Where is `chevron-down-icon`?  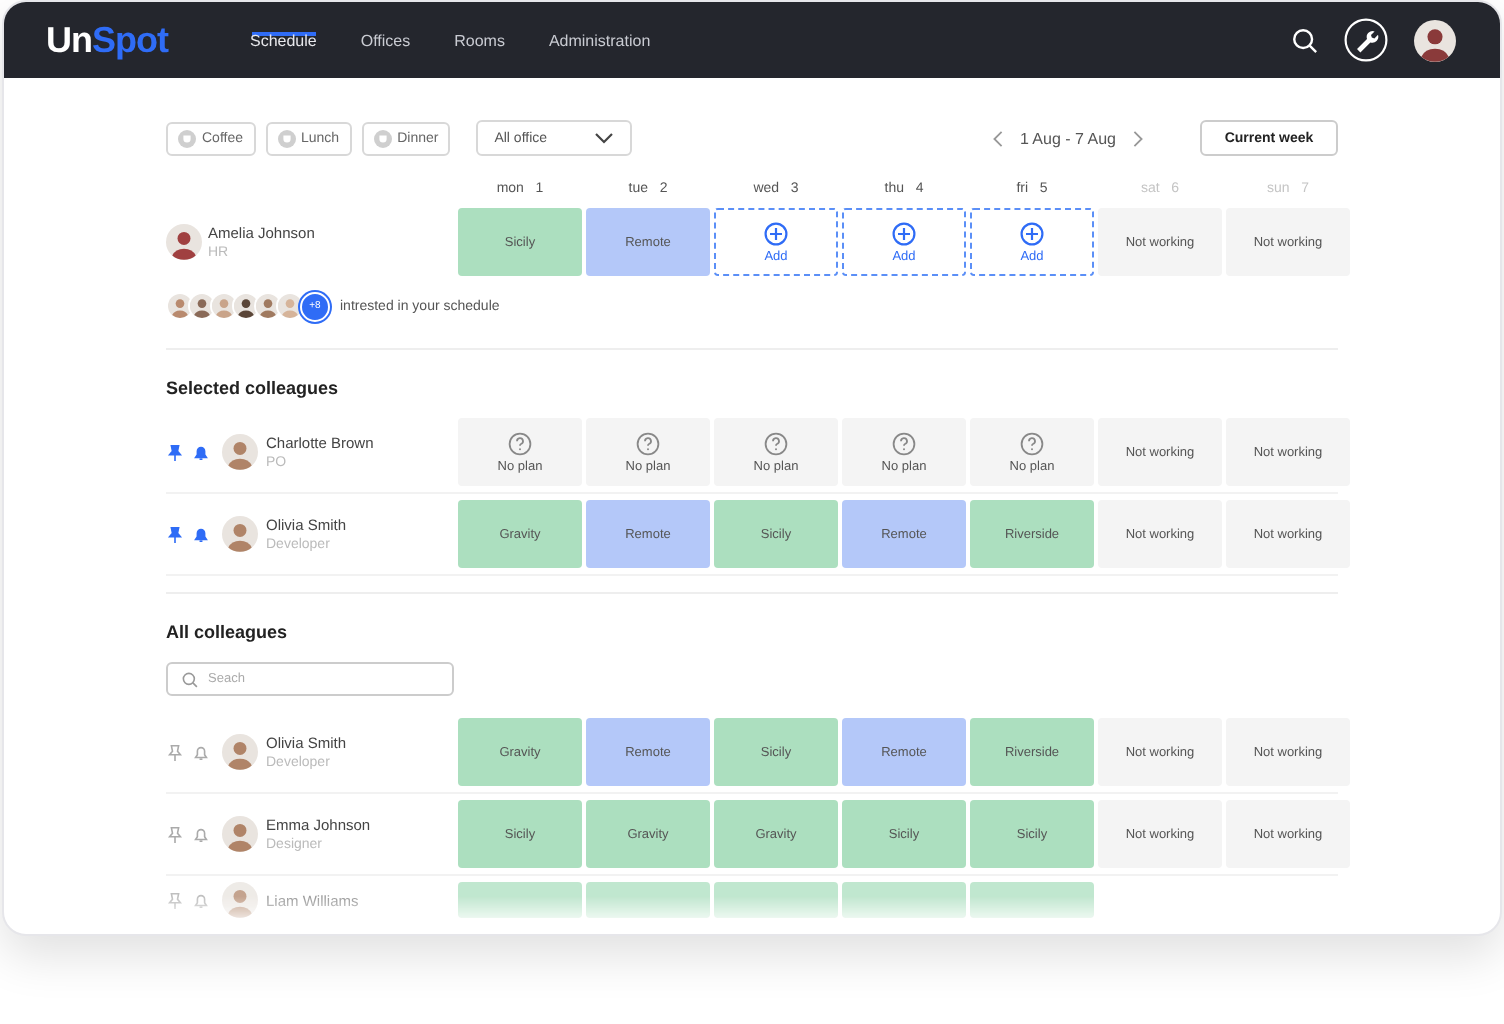
chevron-down-icon is located at coordinates (604, 138).